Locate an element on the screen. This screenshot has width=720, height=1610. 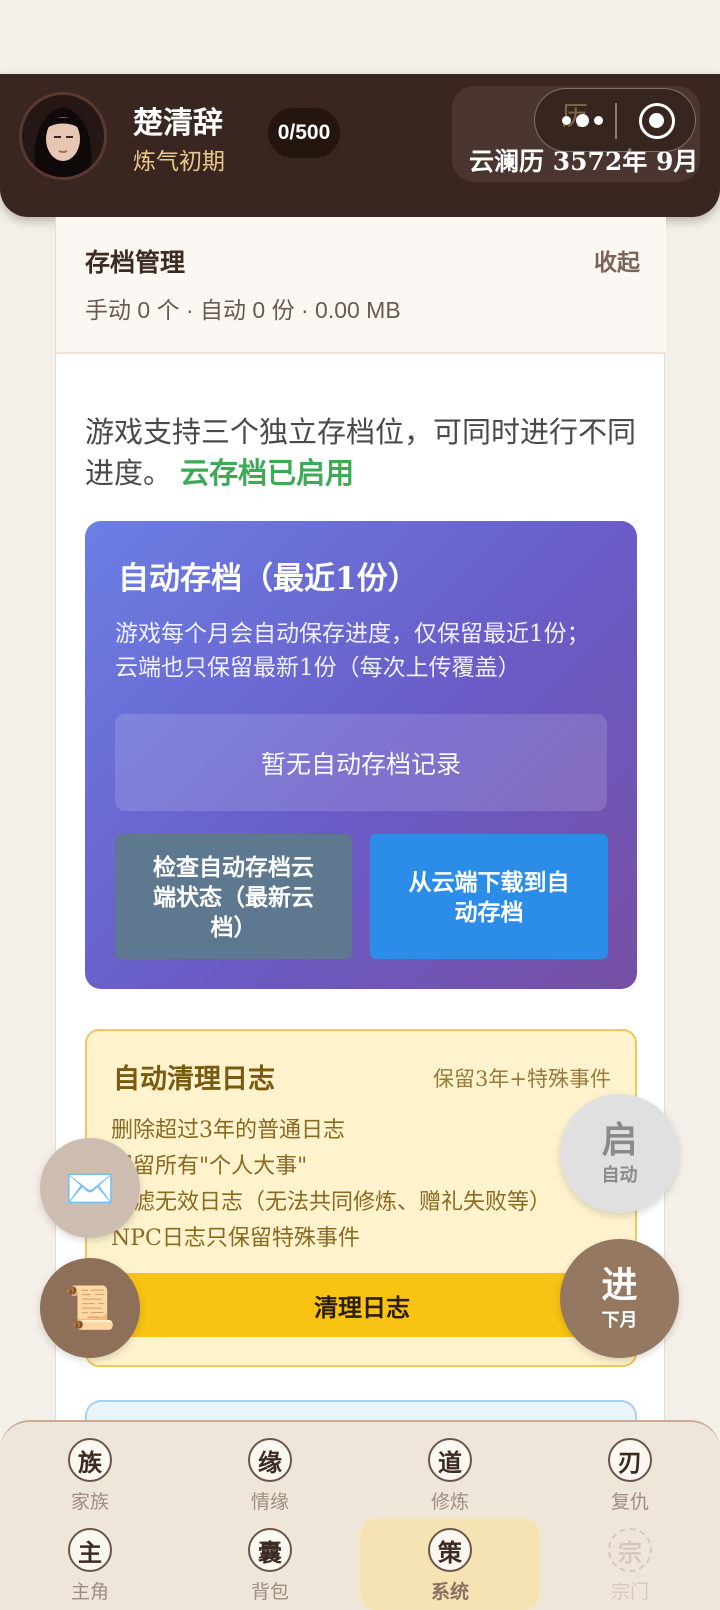
panel-title: 存档管理 is located at coordinates (135, 263).